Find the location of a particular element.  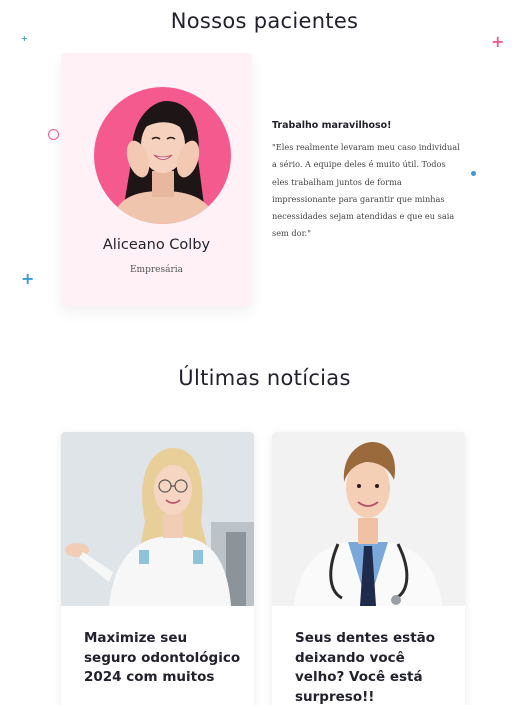

circle-decoration-icon is located at coordinates (53, 134).